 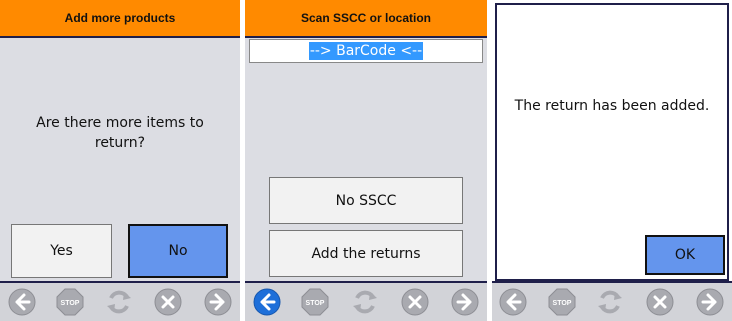 I want to click on no-sscc-button: No SSCC, so click(x=366, y=200).